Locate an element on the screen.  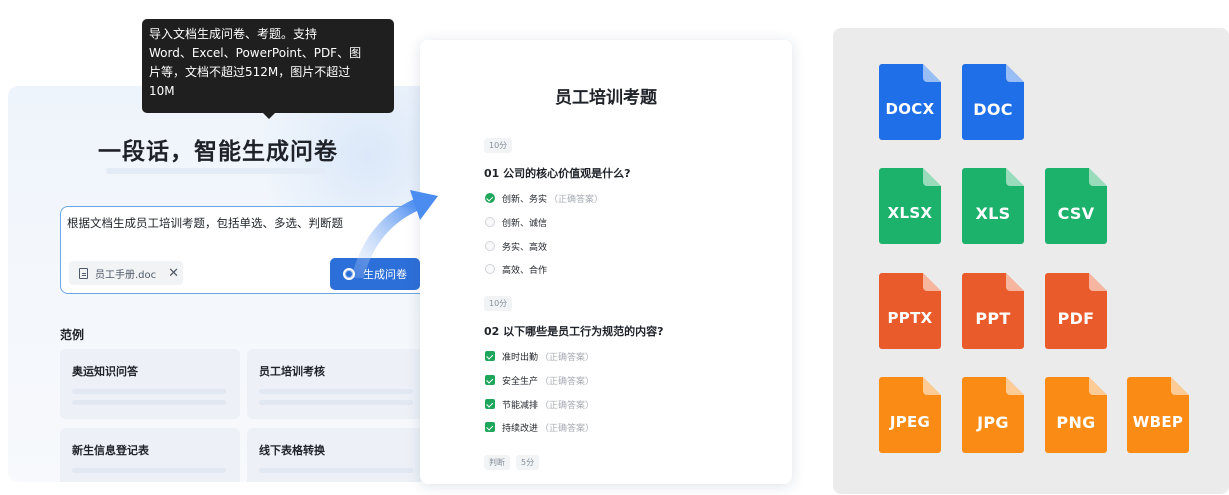
survey-title: 员工培训考题 is located at coordinates (606, 98).